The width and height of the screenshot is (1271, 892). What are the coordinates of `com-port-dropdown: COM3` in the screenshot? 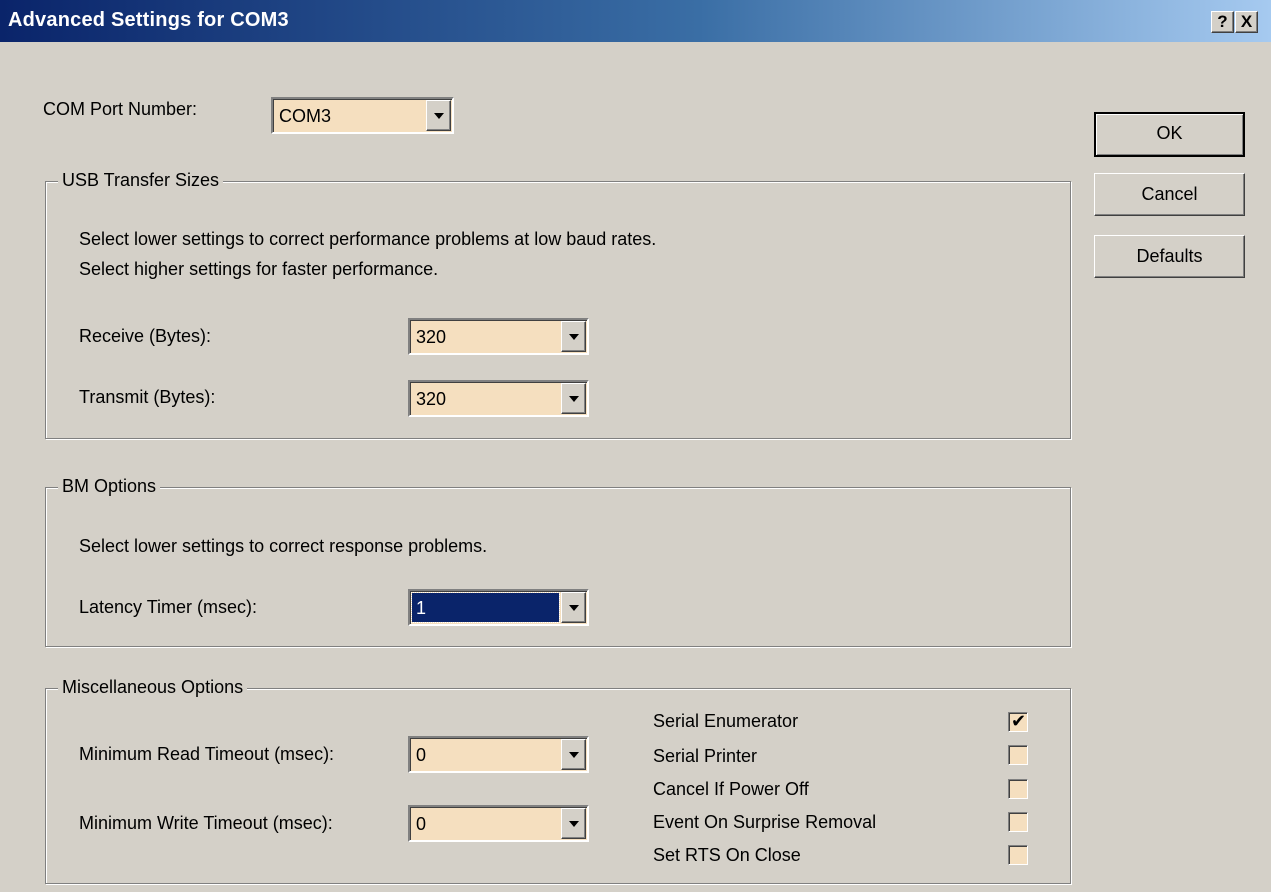 It's located at (362, 115).